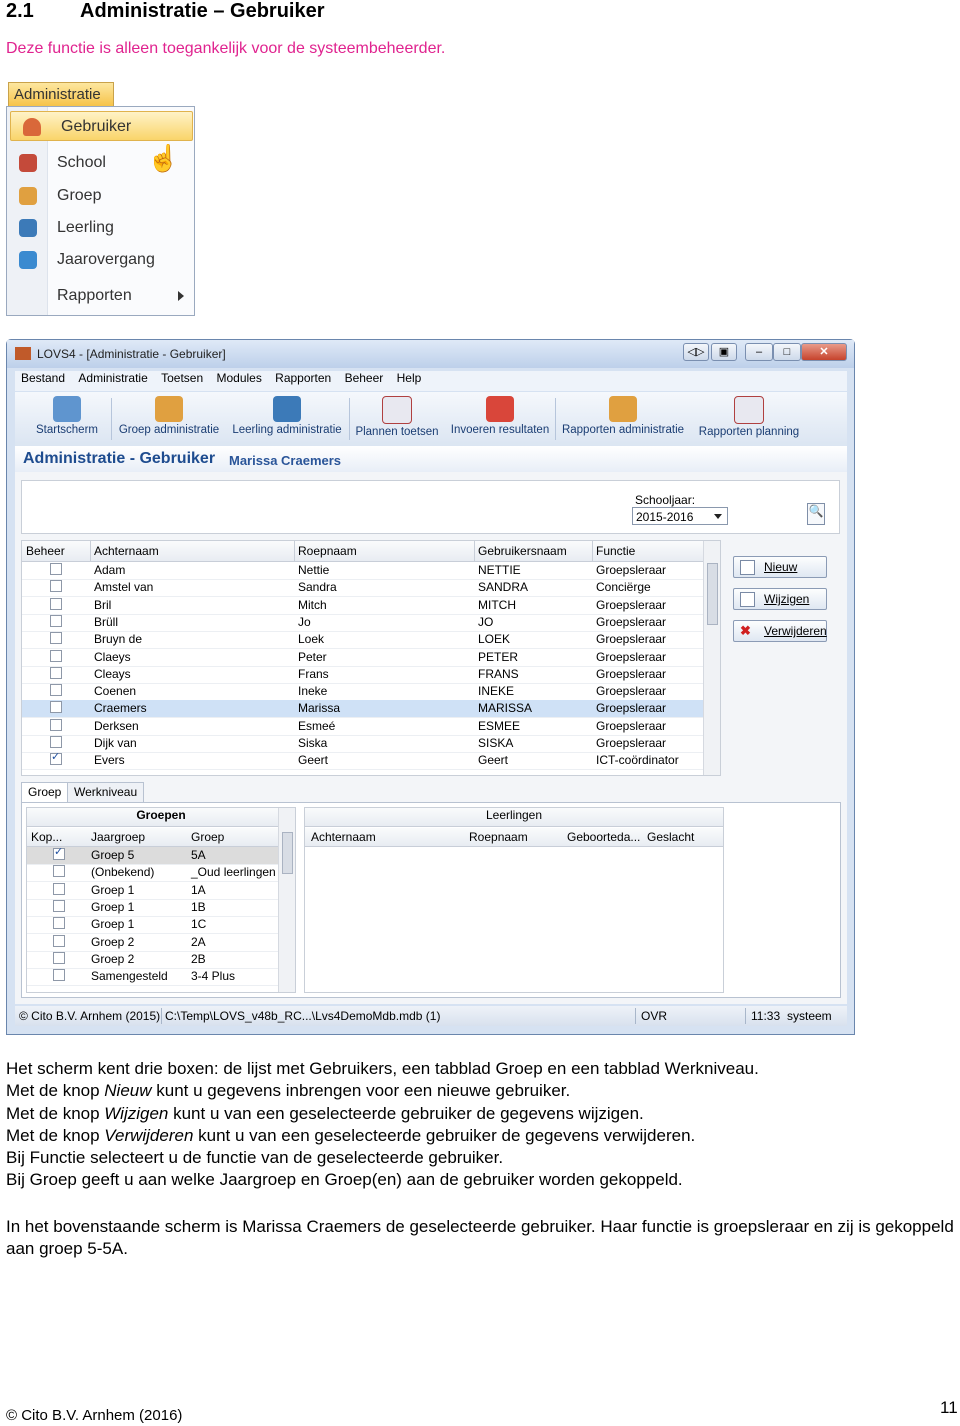 This screenshot has width=960, height=1426. I want to click on toolbar-rapporten-planning: Rapporten planning, so click(749, 419).